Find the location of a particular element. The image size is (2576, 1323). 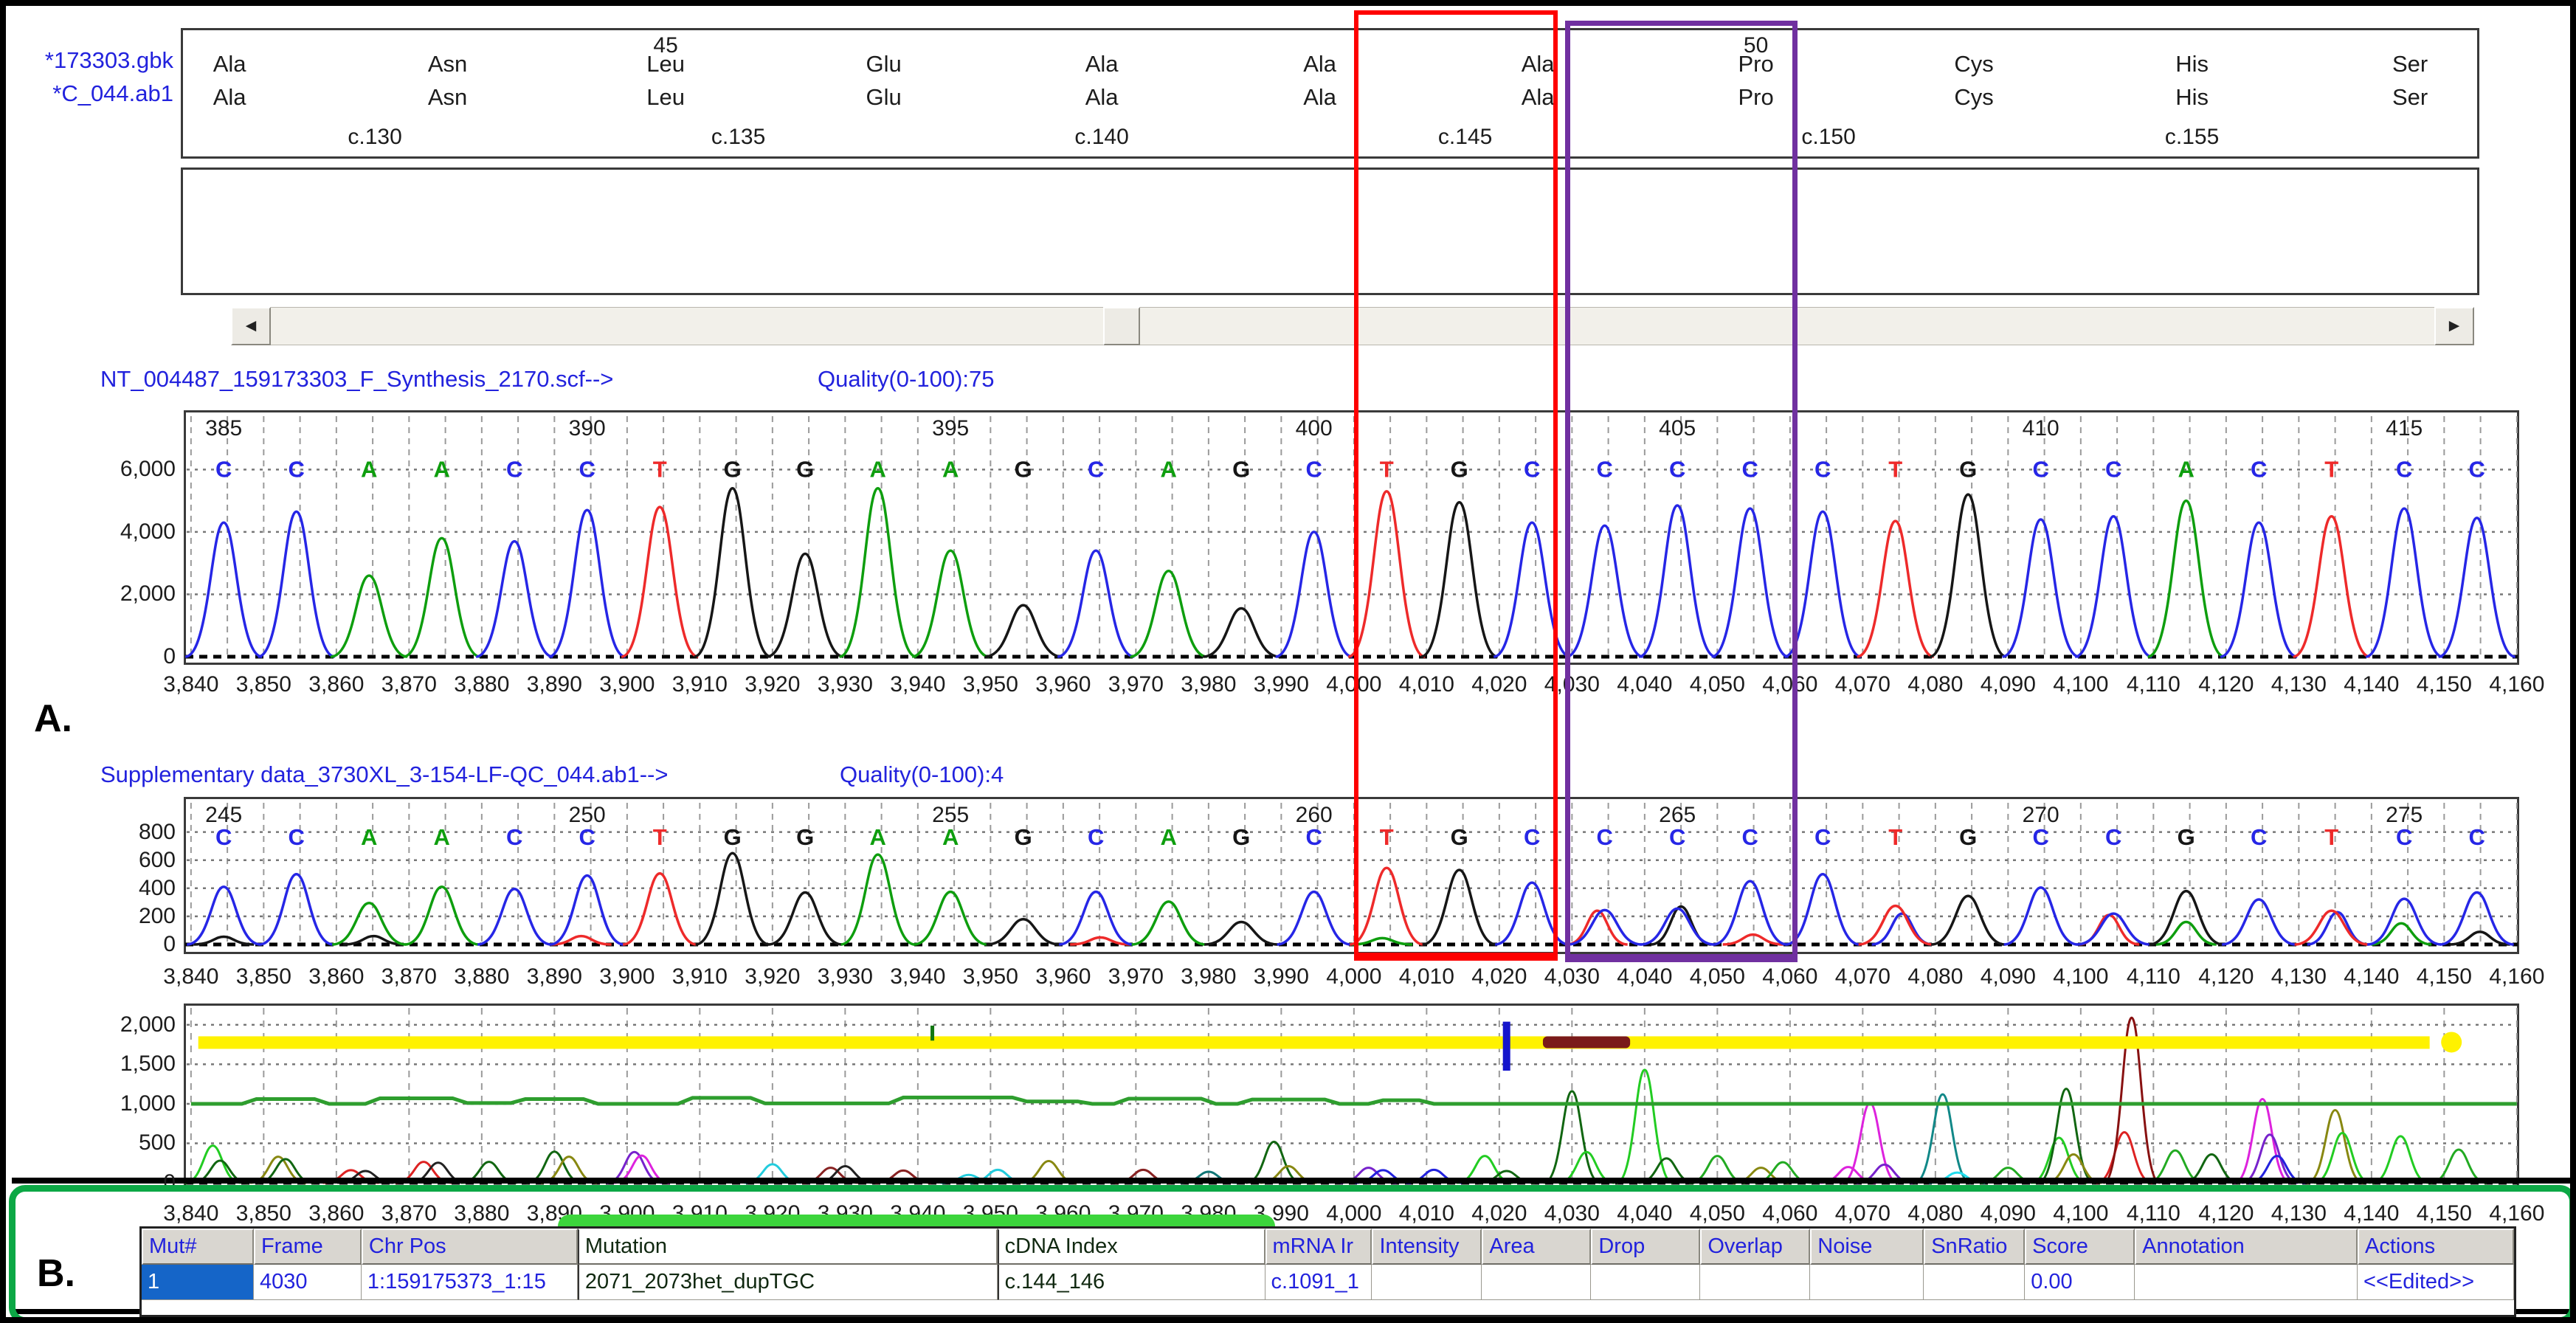

sample-file-label: *C_044.ab1 is located at coordinates (94, 93).